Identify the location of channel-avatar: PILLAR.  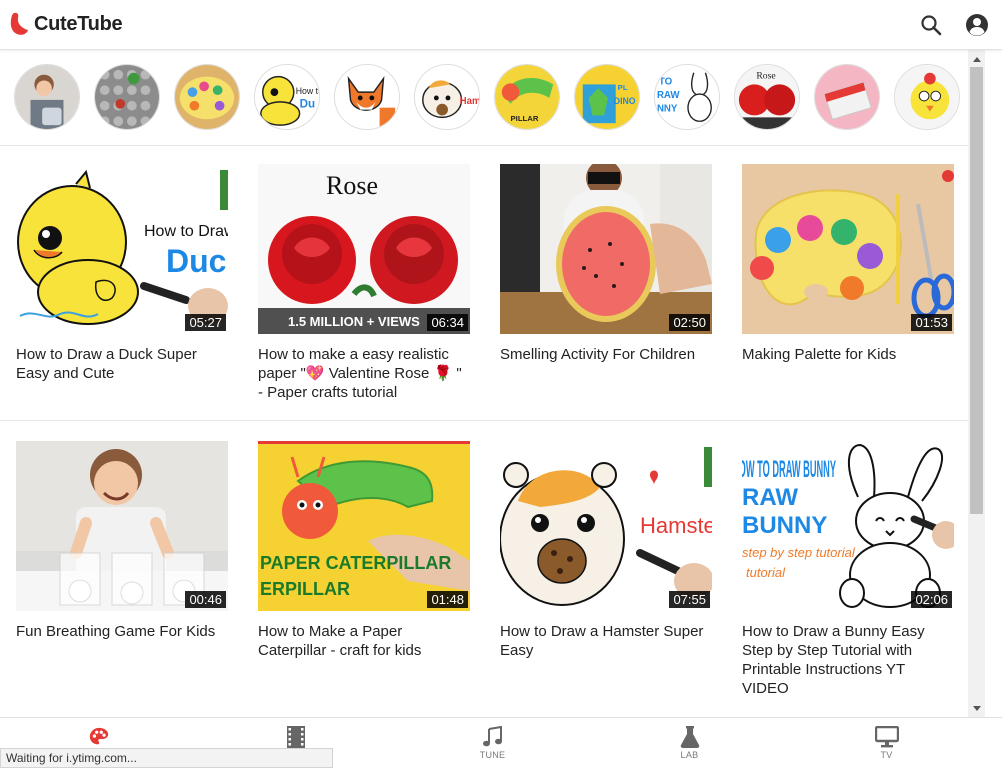
(527, 97).